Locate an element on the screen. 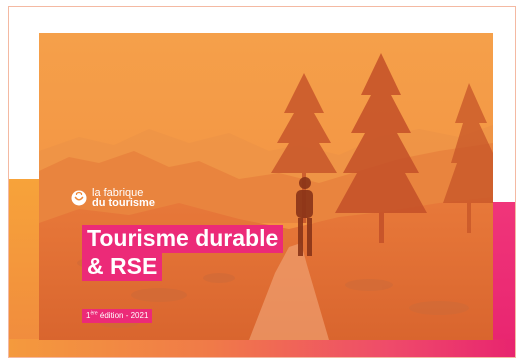  brand-name-line2: du tourisme is located at coordinates (123, 203).